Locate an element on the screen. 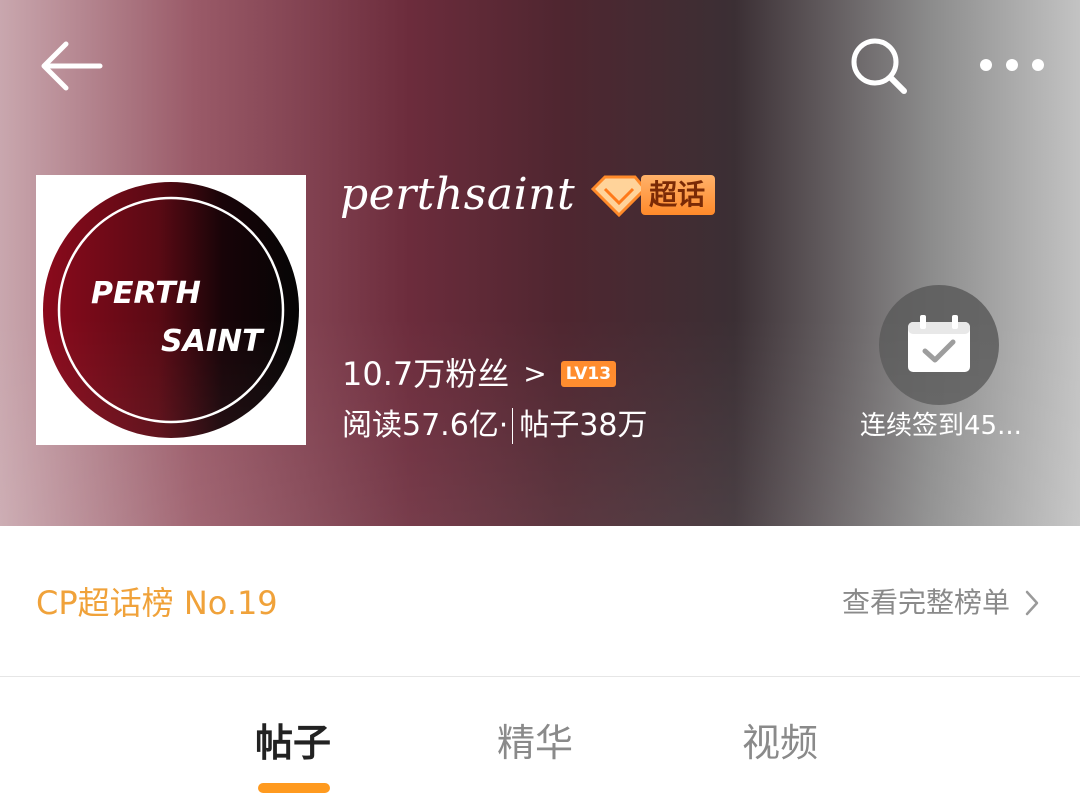 The height and width of the screenshot is (799, 1080). tab-video: 视频 is located at coordinates (780, 743).